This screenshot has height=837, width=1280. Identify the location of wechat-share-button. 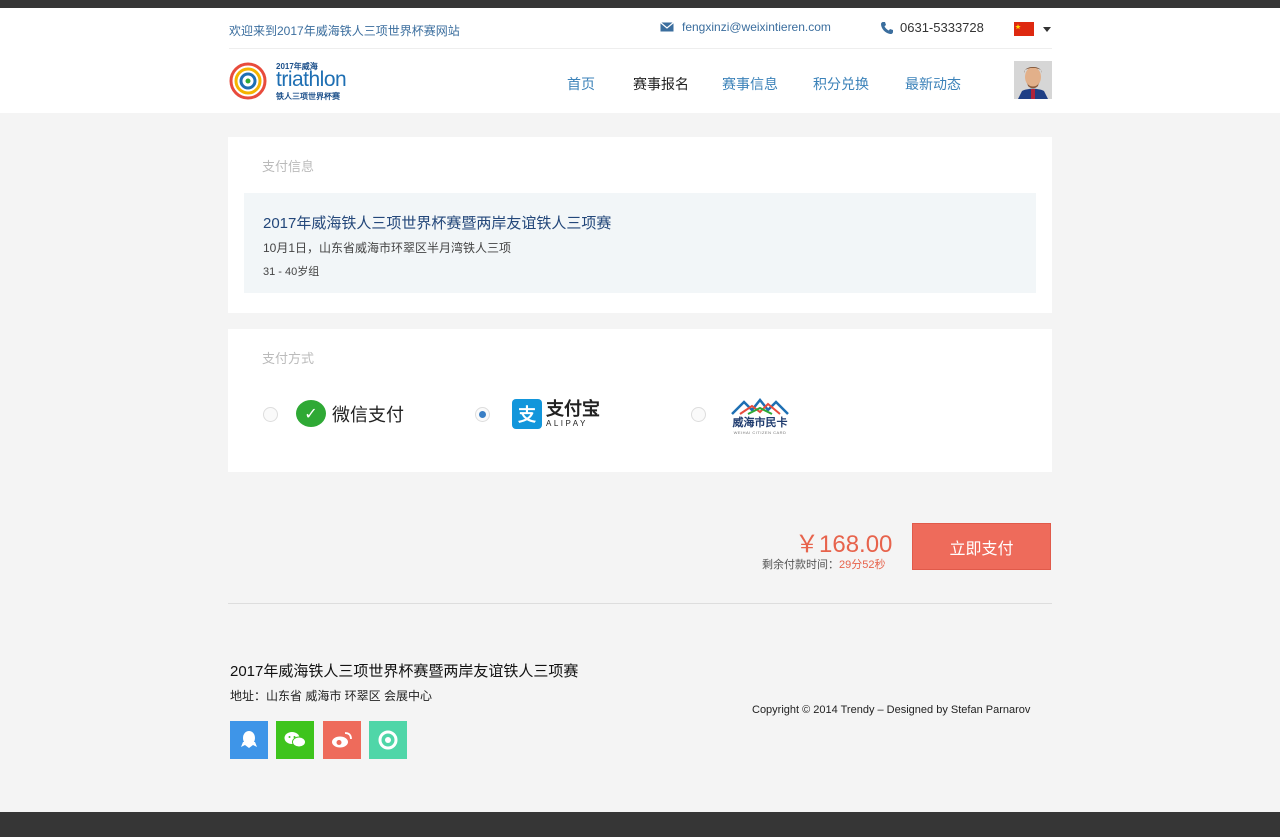
(295, 740).